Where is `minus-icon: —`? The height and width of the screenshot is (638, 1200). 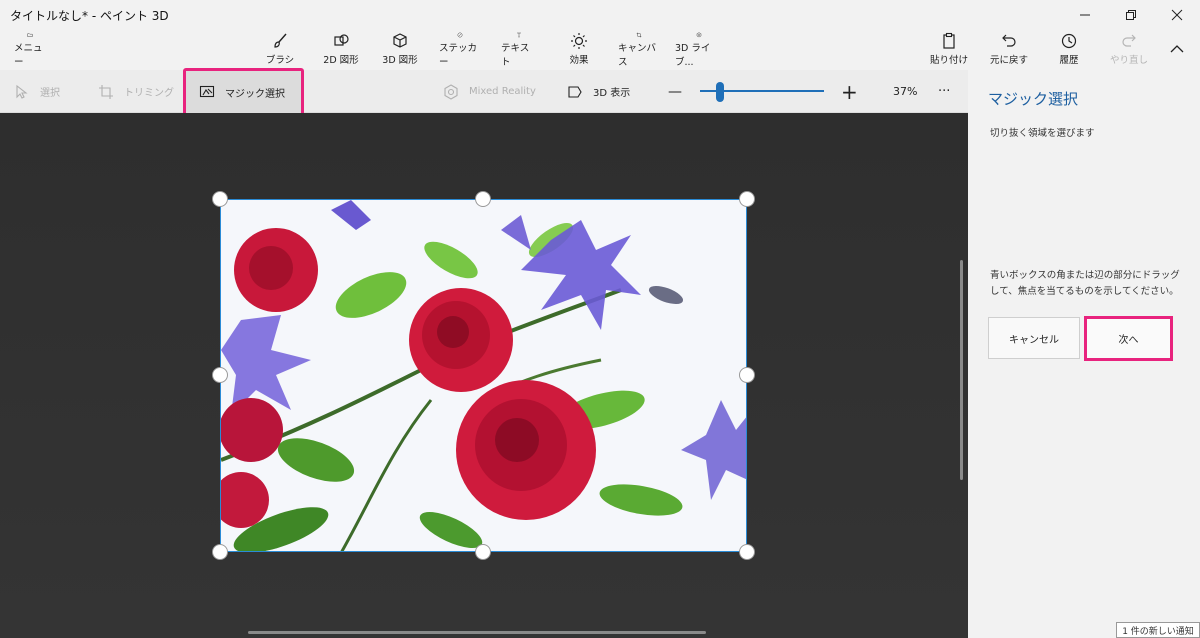
minus-icon: — is located at coordinates (675, 91).